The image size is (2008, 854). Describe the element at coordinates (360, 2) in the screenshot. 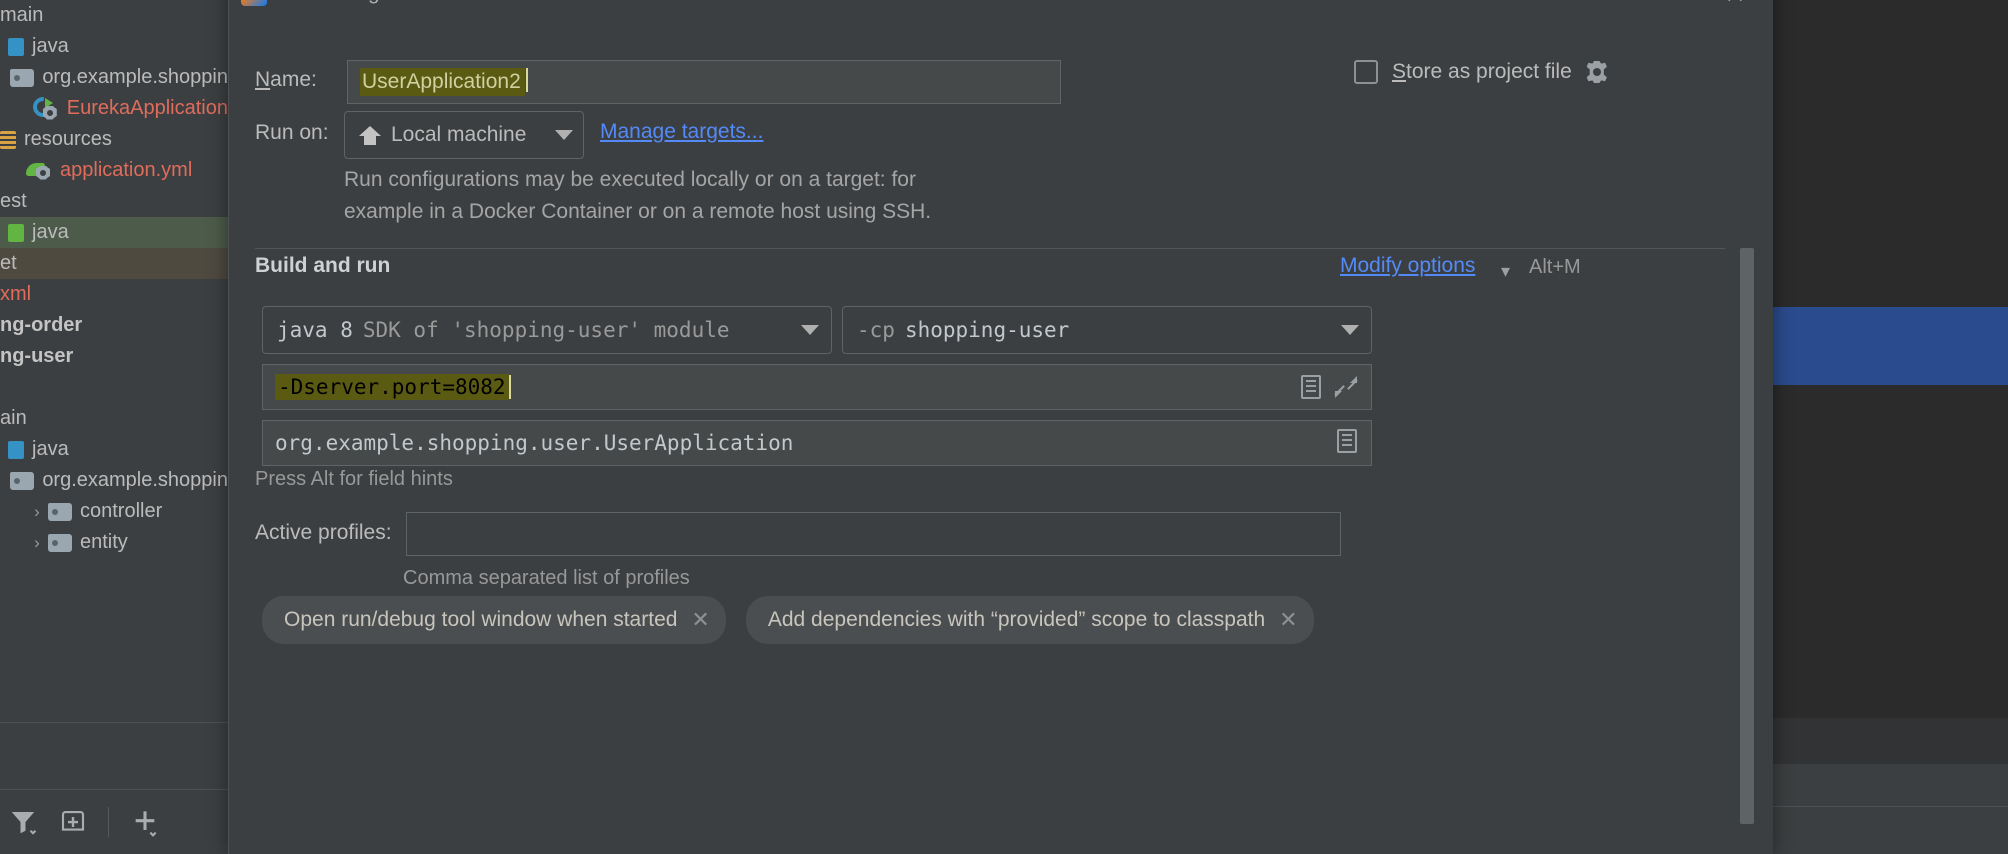

I see `dialog-title-text: Edit Configuration` at that location.